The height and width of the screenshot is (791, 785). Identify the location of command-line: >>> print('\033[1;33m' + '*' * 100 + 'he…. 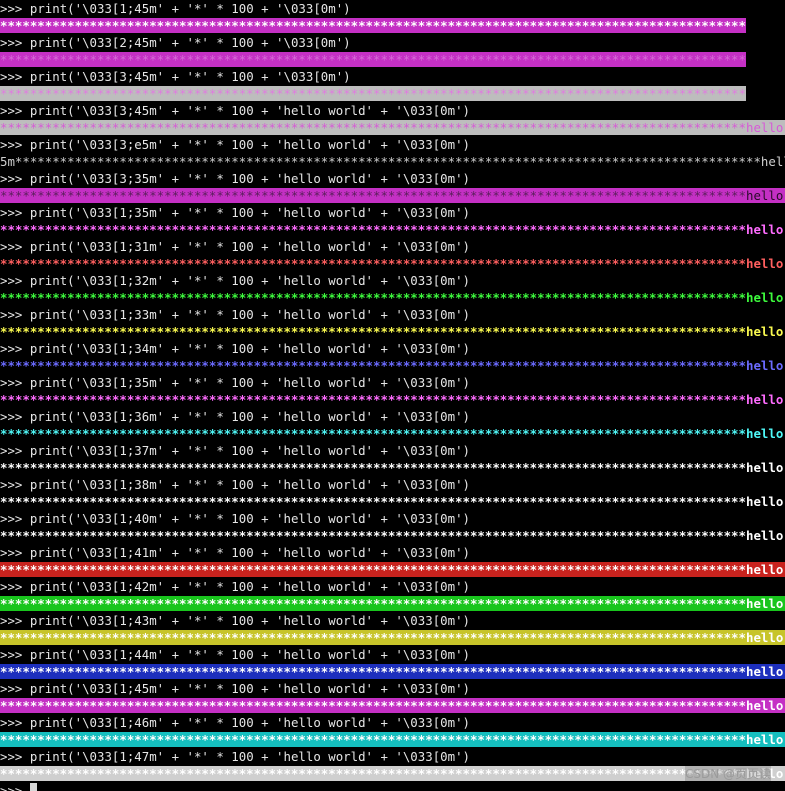
(392, 314).